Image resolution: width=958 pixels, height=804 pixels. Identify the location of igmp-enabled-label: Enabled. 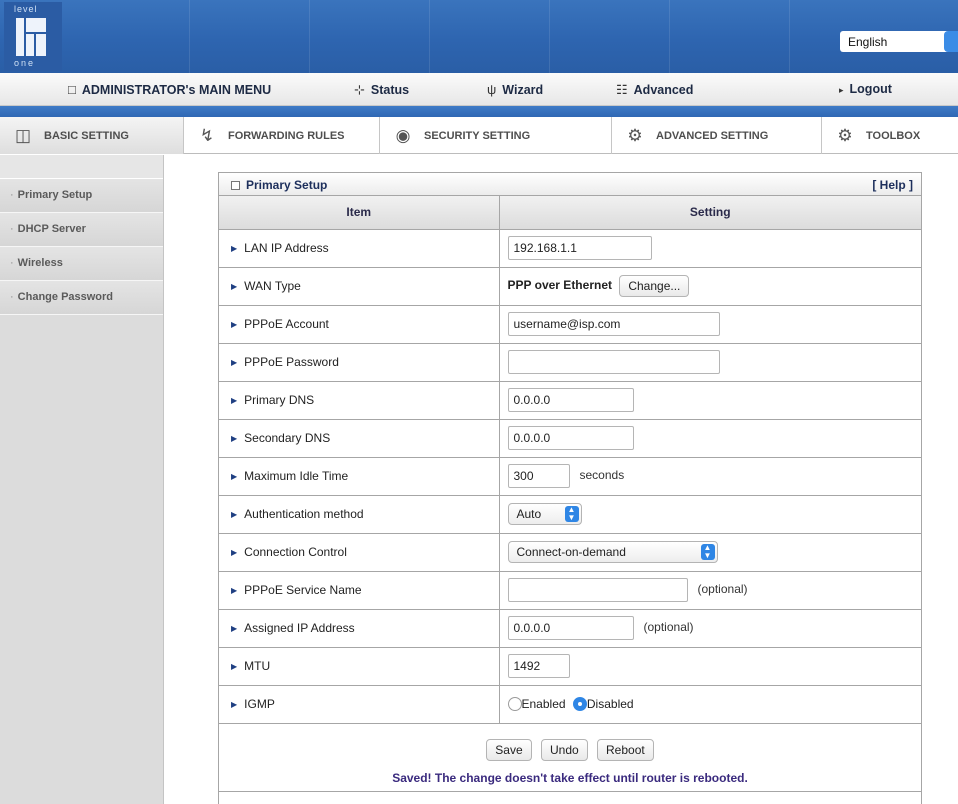
(543, 704).